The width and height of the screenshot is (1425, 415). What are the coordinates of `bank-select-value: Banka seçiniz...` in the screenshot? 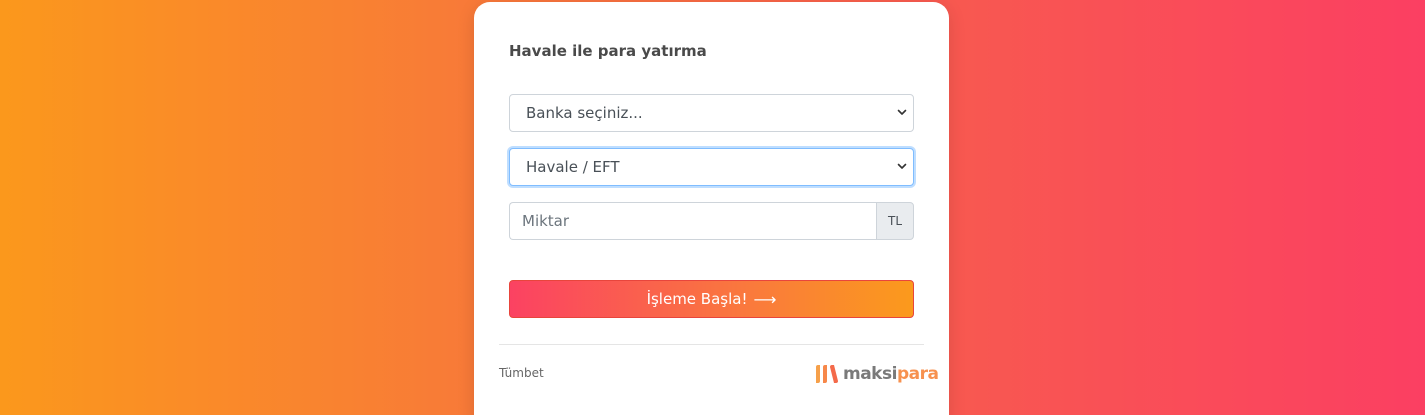 It's located at (584, 113).